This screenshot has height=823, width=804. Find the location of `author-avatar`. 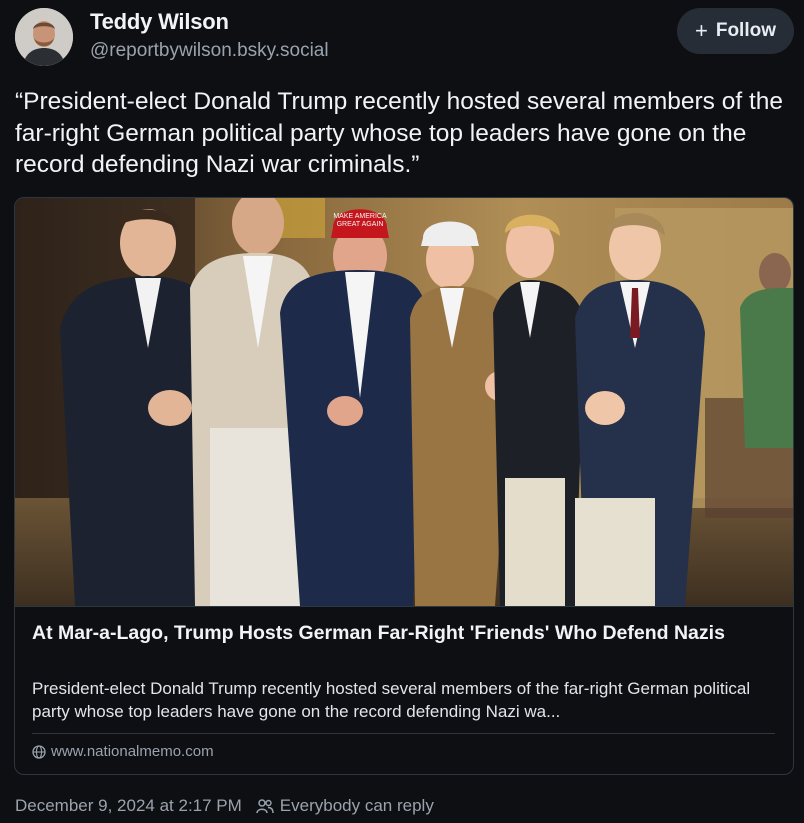

author-avatar is located at coordinates (44, 37).